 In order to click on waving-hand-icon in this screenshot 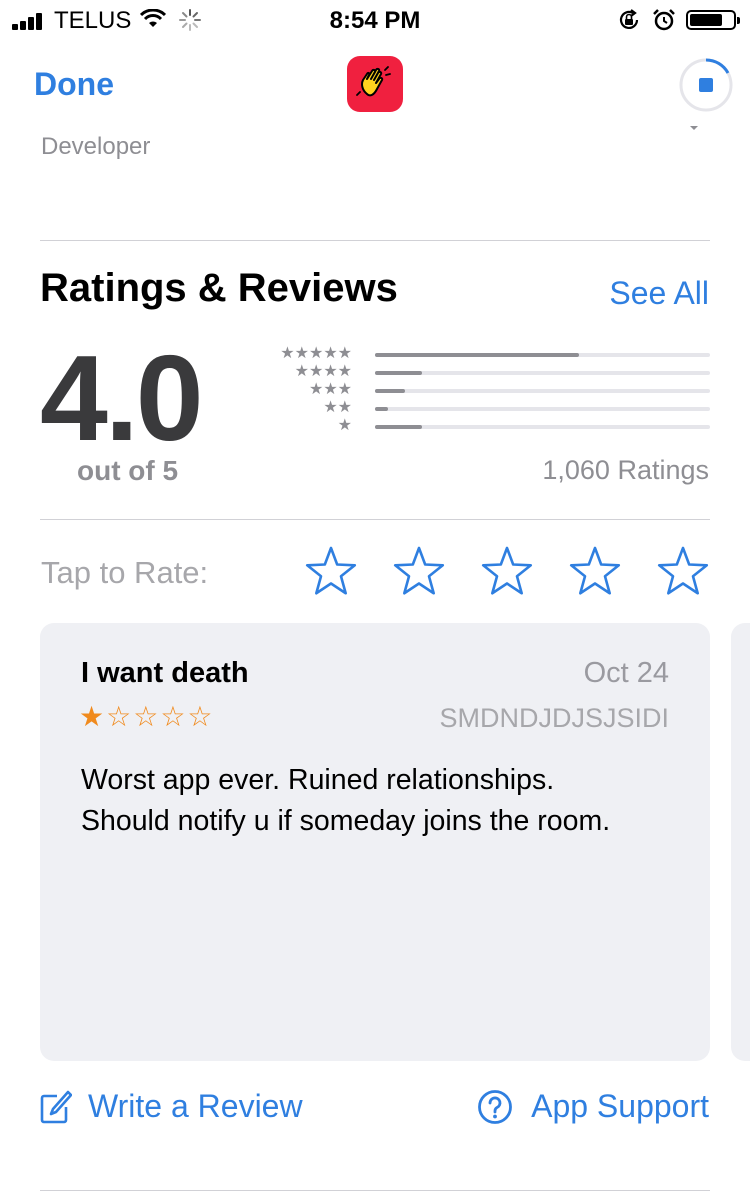, I will do `click(375, 84)`.